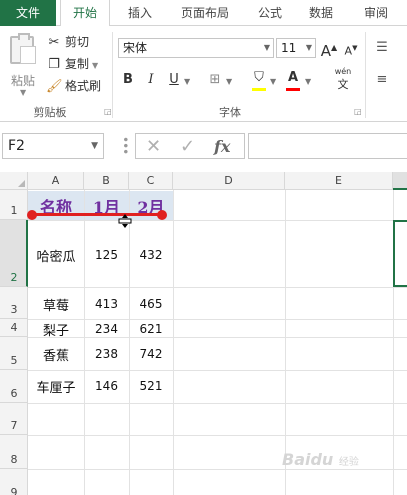 The width and height of the screenshot is (407, 495). Describe the element at coordinates (22, 81) in the screenshot. I see `paste-label: 粘贴` at that location.